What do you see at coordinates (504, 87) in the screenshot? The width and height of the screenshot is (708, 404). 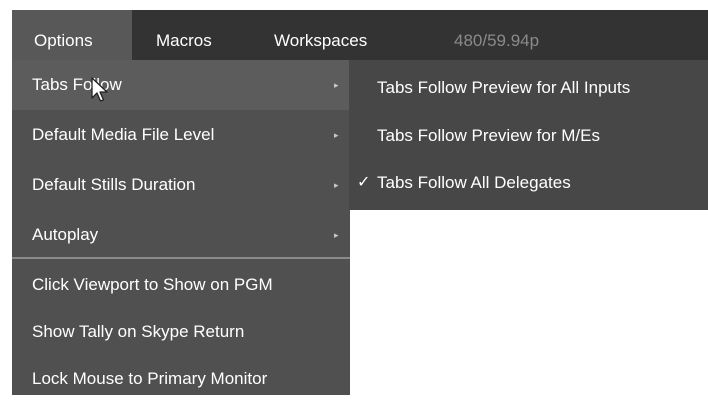 I see `submenu-item-label: Tabs Follow Preview for All Inputs` at bounding box center [504, 87].